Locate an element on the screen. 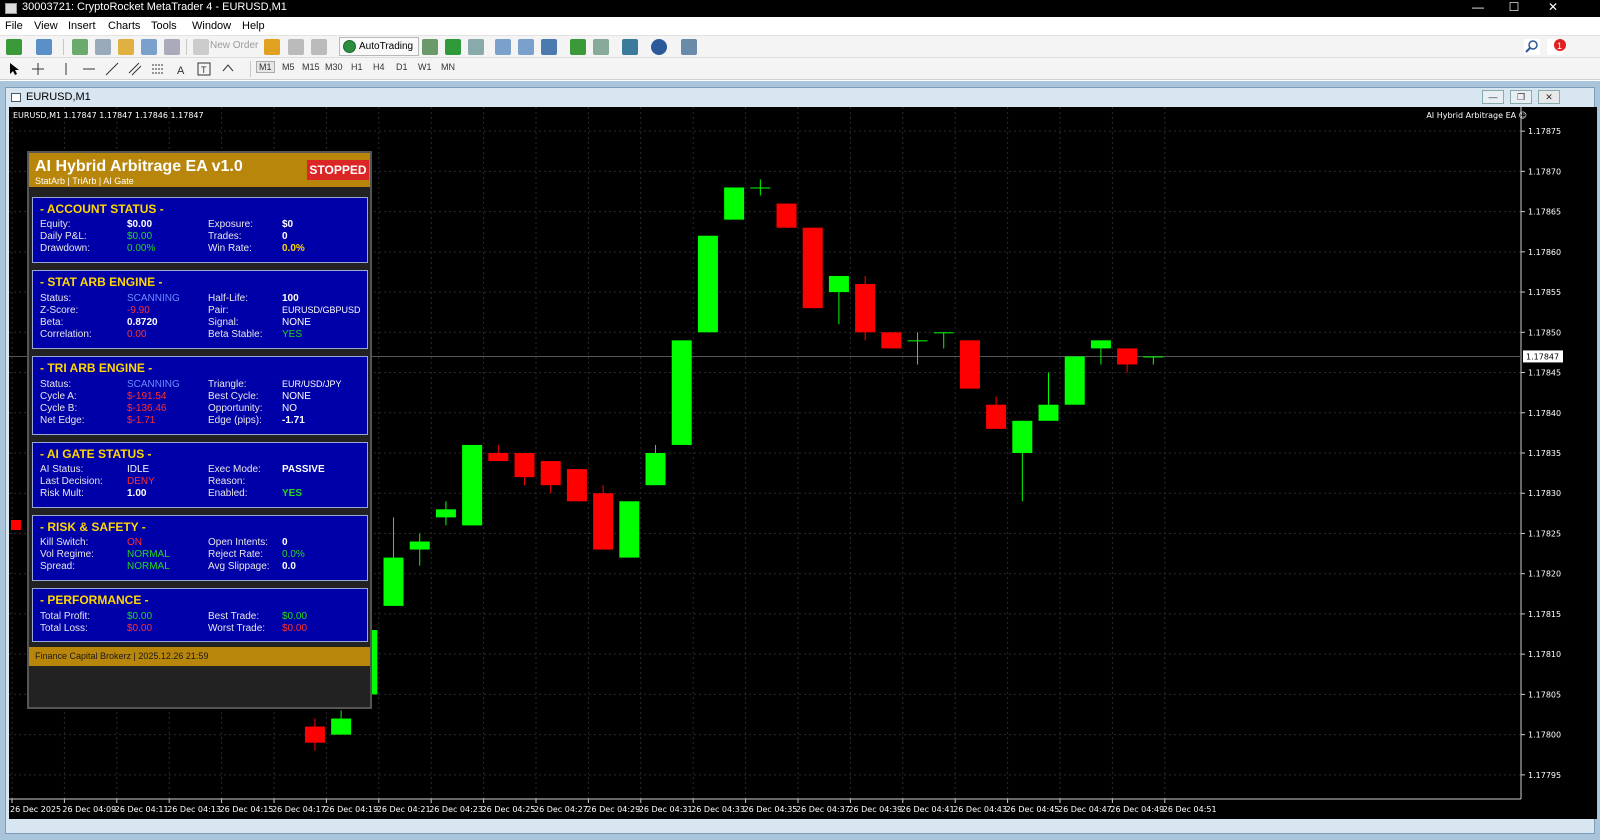  templates-icon is located at coordinates (689, 47).